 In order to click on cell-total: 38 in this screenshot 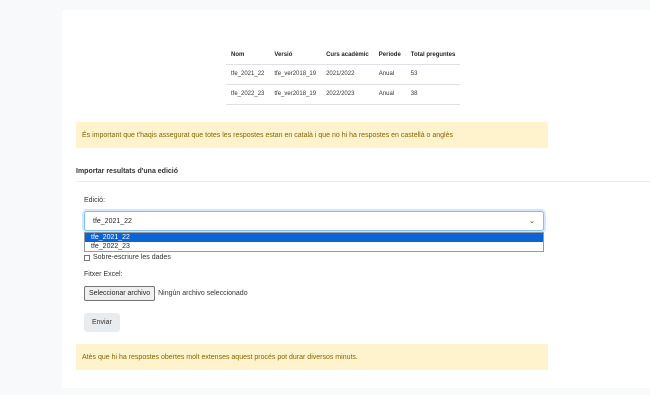, I will do `click(433, 94)`.